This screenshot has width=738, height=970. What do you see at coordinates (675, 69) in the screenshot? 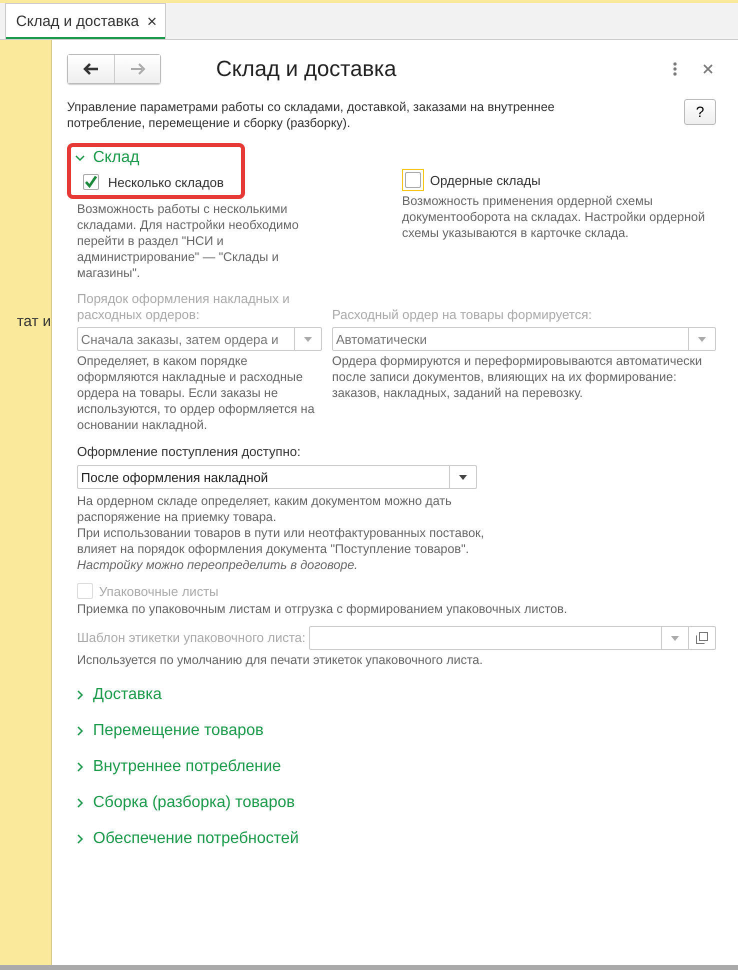
I see `more-menu-icon` at bounding box center [675, 69].